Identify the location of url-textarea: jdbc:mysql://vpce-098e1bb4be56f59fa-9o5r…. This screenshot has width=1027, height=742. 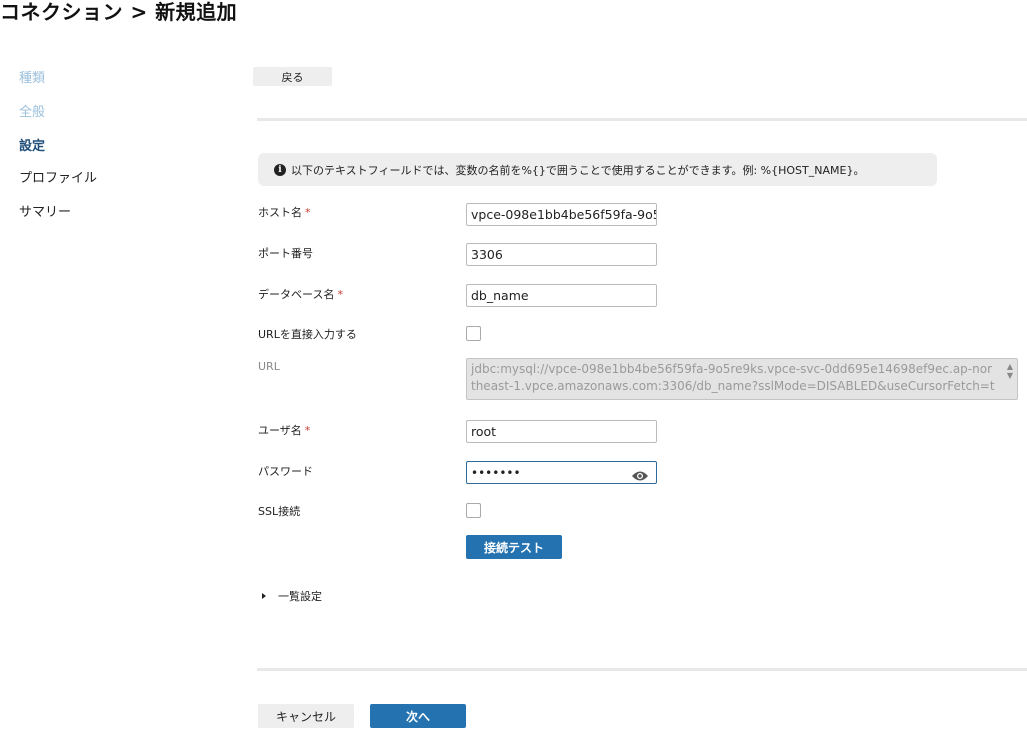
(742, 379).